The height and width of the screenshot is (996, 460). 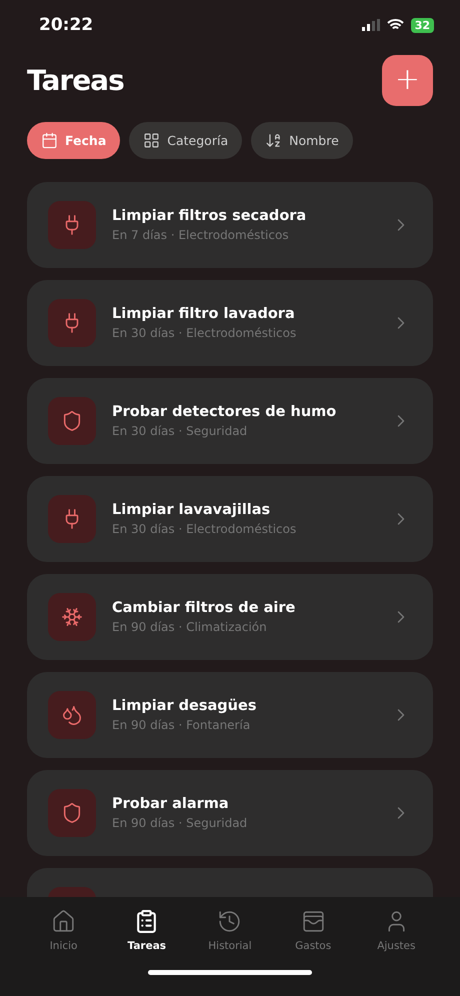 I want to click on tab-item: Gastos, so click(x=313, y=930).